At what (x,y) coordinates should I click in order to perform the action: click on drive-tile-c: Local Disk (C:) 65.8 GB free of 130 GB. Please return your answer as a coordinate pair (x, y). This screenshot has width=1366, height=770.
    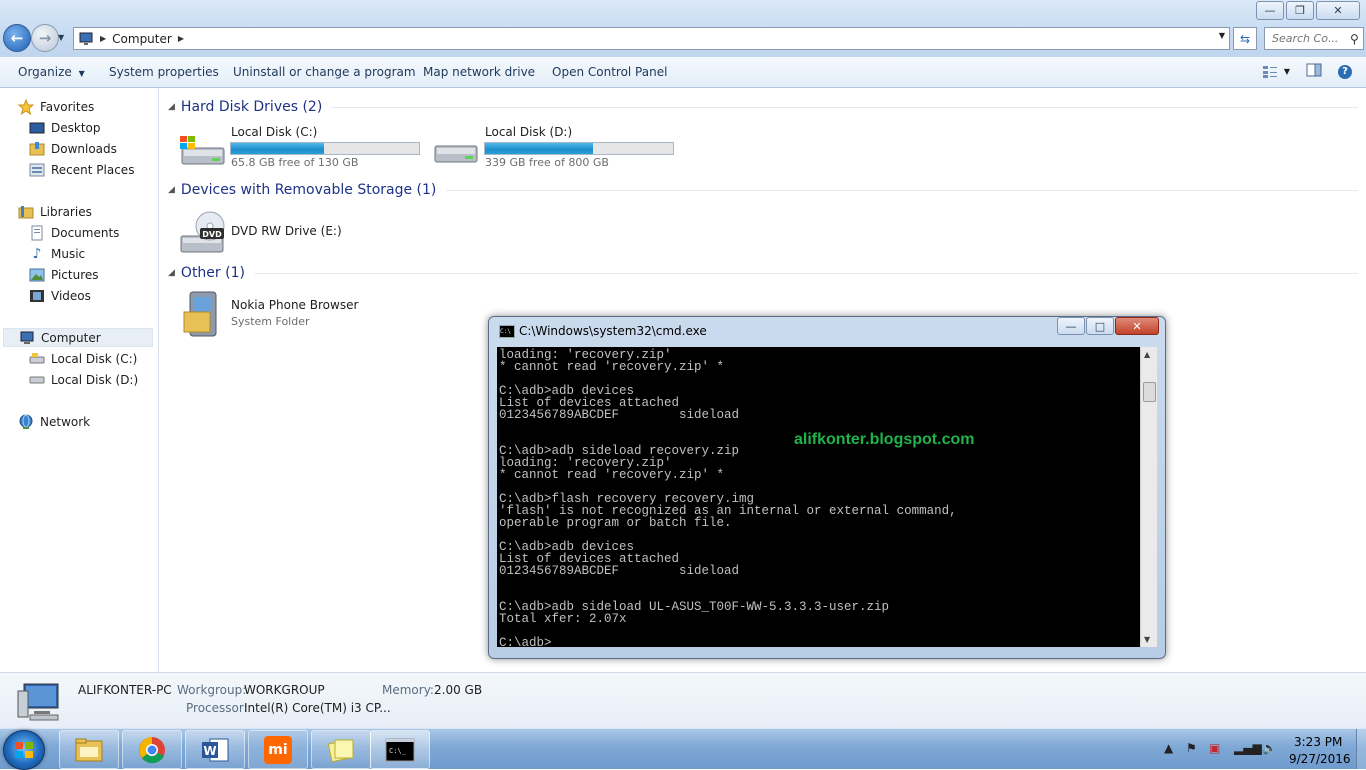
    Looking at the image, I should click on (301, 147).